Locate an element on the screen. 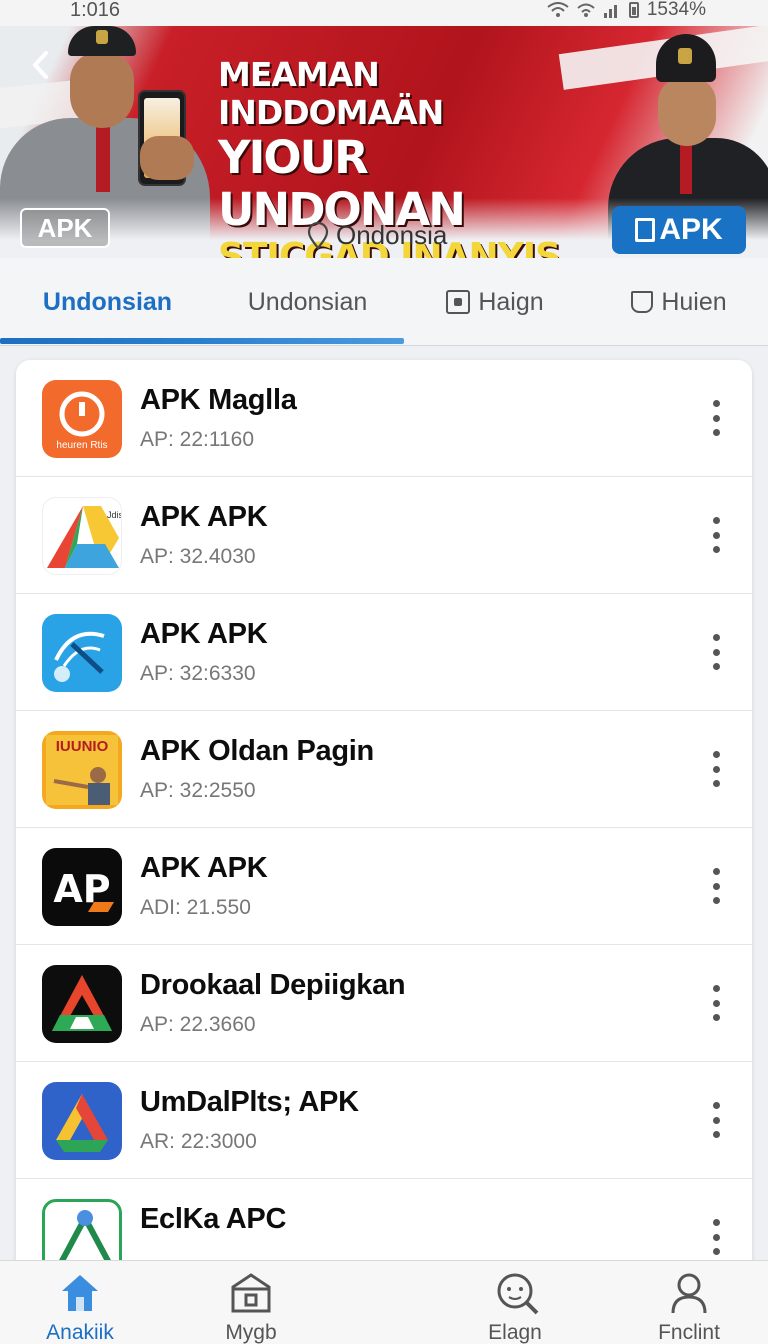  app-name: UmDalPlts; APK is located at coordinates (249, 1102).